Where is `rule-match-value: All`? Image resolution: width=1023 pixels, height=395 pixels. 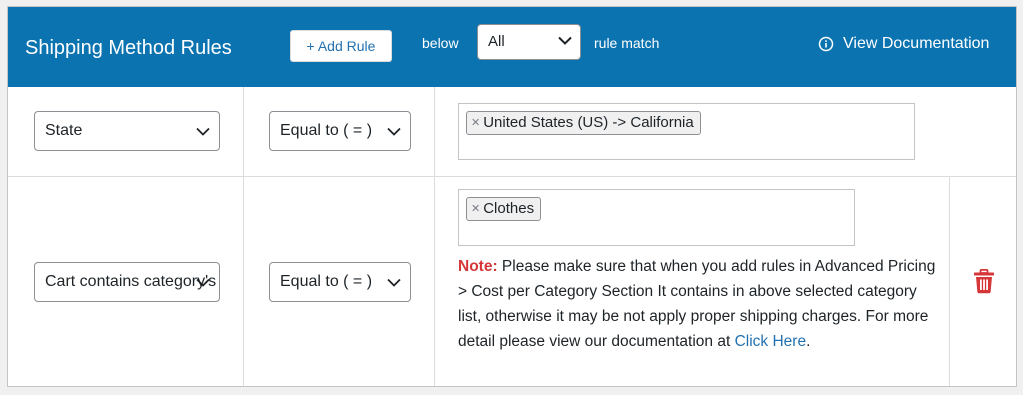
rule-match-value: All is located at coordinates (496, 41).